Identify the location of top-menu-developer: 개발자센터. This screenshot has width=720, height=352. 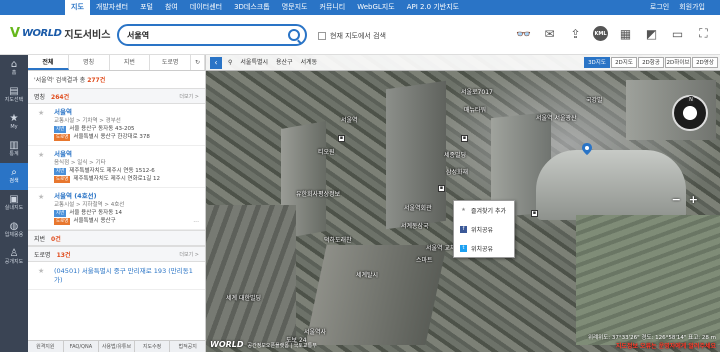
(112, 7).